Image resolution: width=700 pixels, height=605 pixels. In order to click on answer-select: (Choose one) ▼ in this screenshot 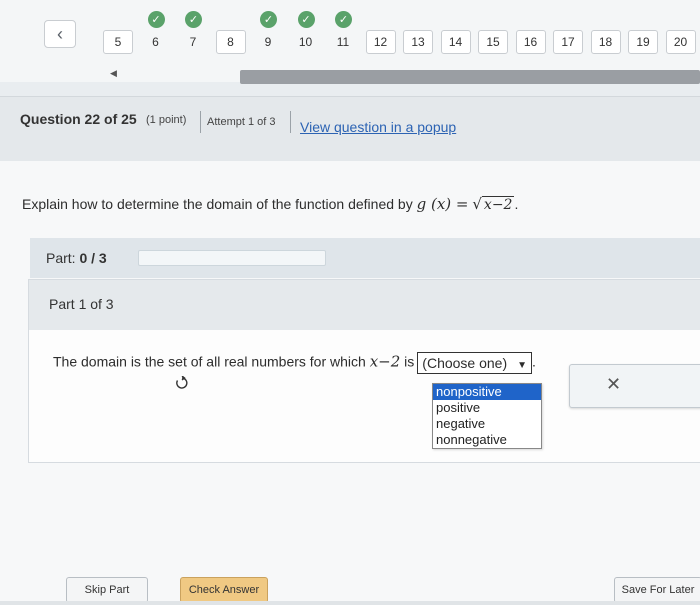, I will do `click(475, 363)`.